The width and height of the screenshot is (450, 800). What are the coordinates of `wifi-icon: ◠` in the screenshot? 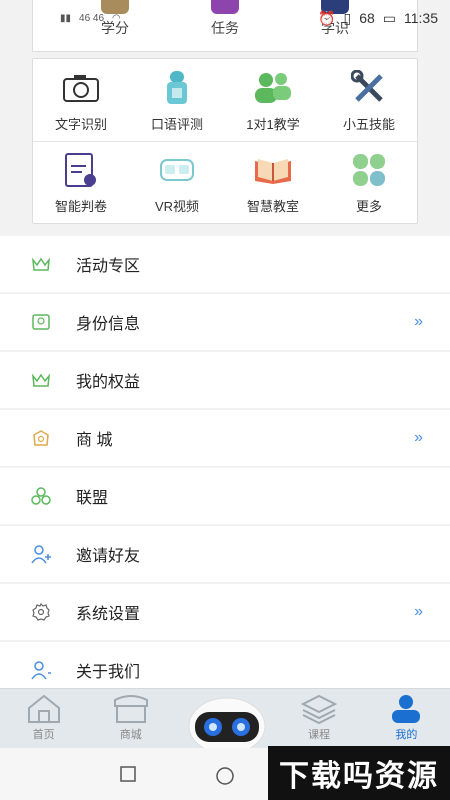 It's located at (116, 18).